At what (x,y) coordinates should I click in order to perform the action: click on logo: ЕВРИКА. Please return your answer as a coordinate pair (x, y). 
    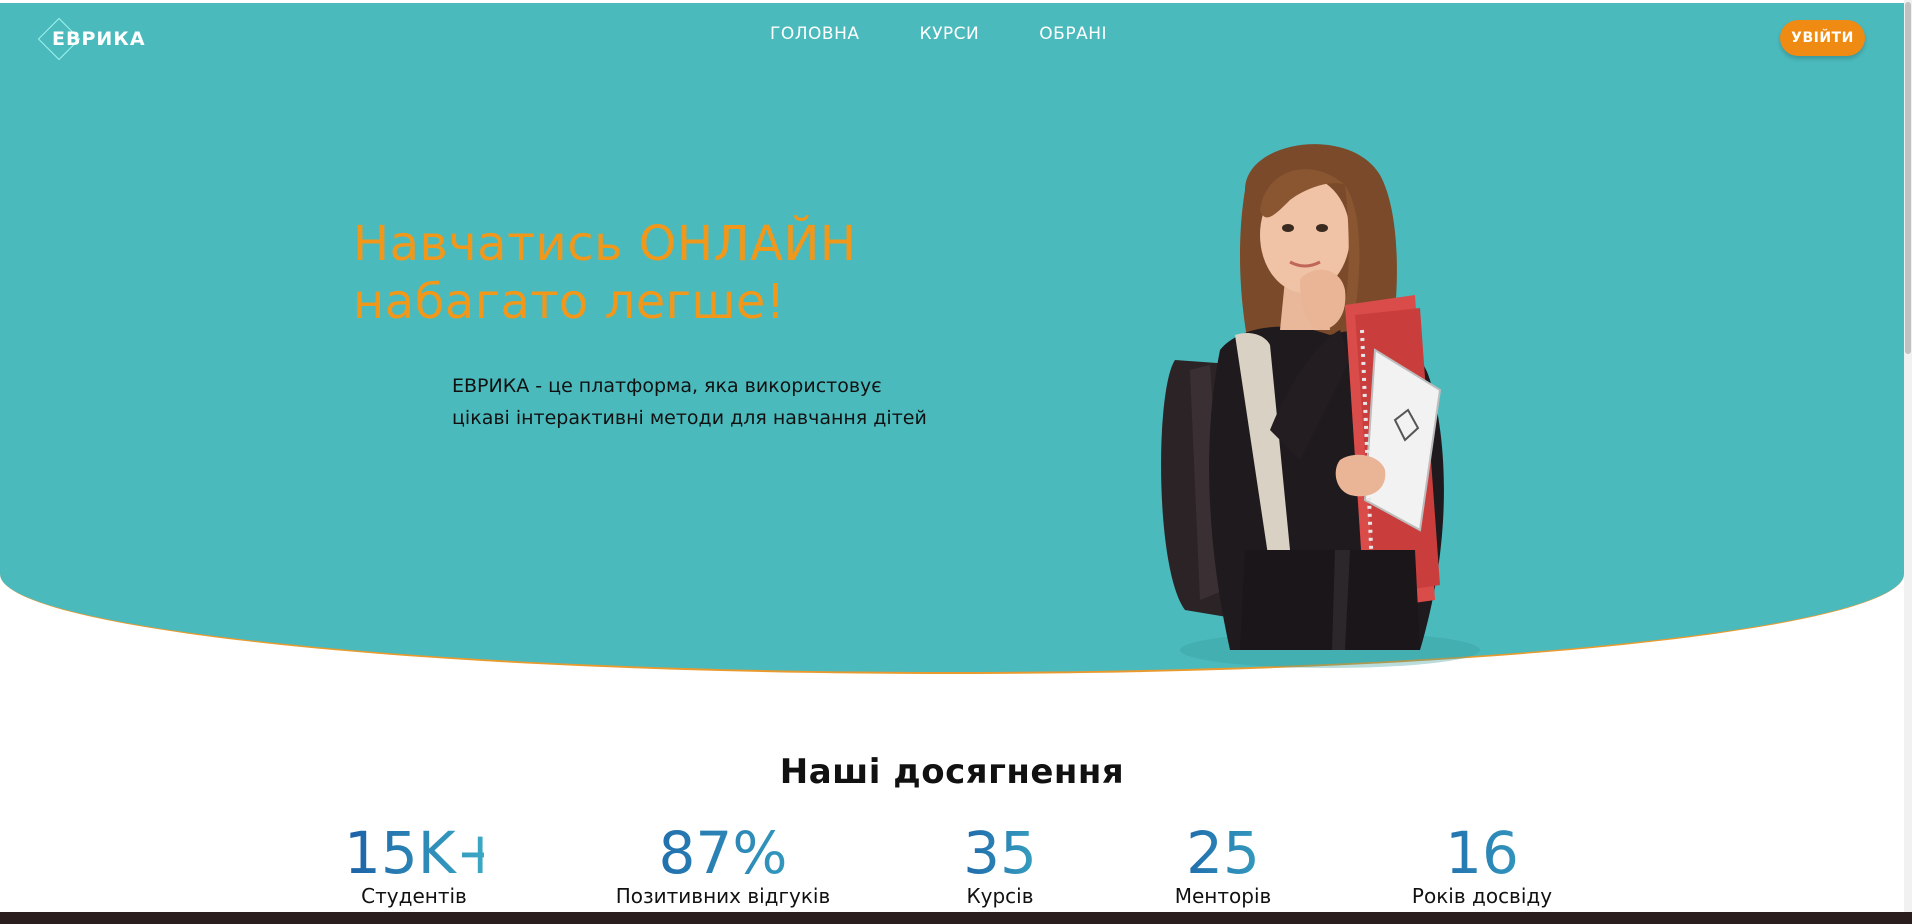
    Looking at the image, I should click on (93, 39).